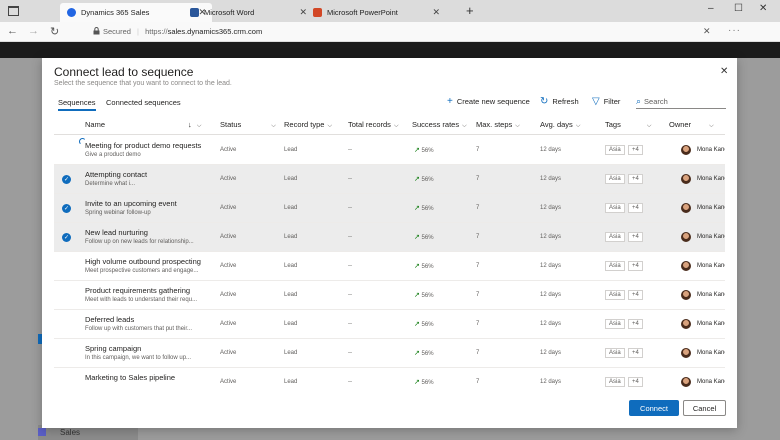  What do you see at coordinates (681, 101) in the screenshot?
I see `search-input: ⌕ Search` at bounding box center [681, 101].